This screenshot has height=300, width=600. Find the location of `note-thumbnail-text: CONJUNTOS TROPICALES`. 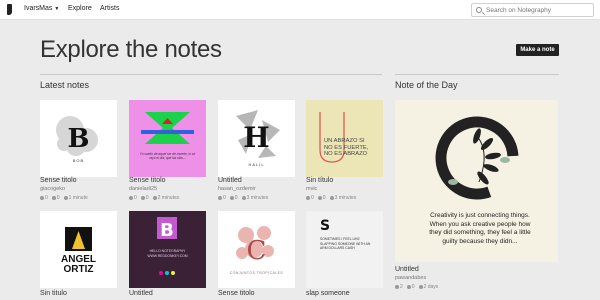

note-thumbnail-text: CONJUNTOS TROPICALES is located at coordinates (256, 273).